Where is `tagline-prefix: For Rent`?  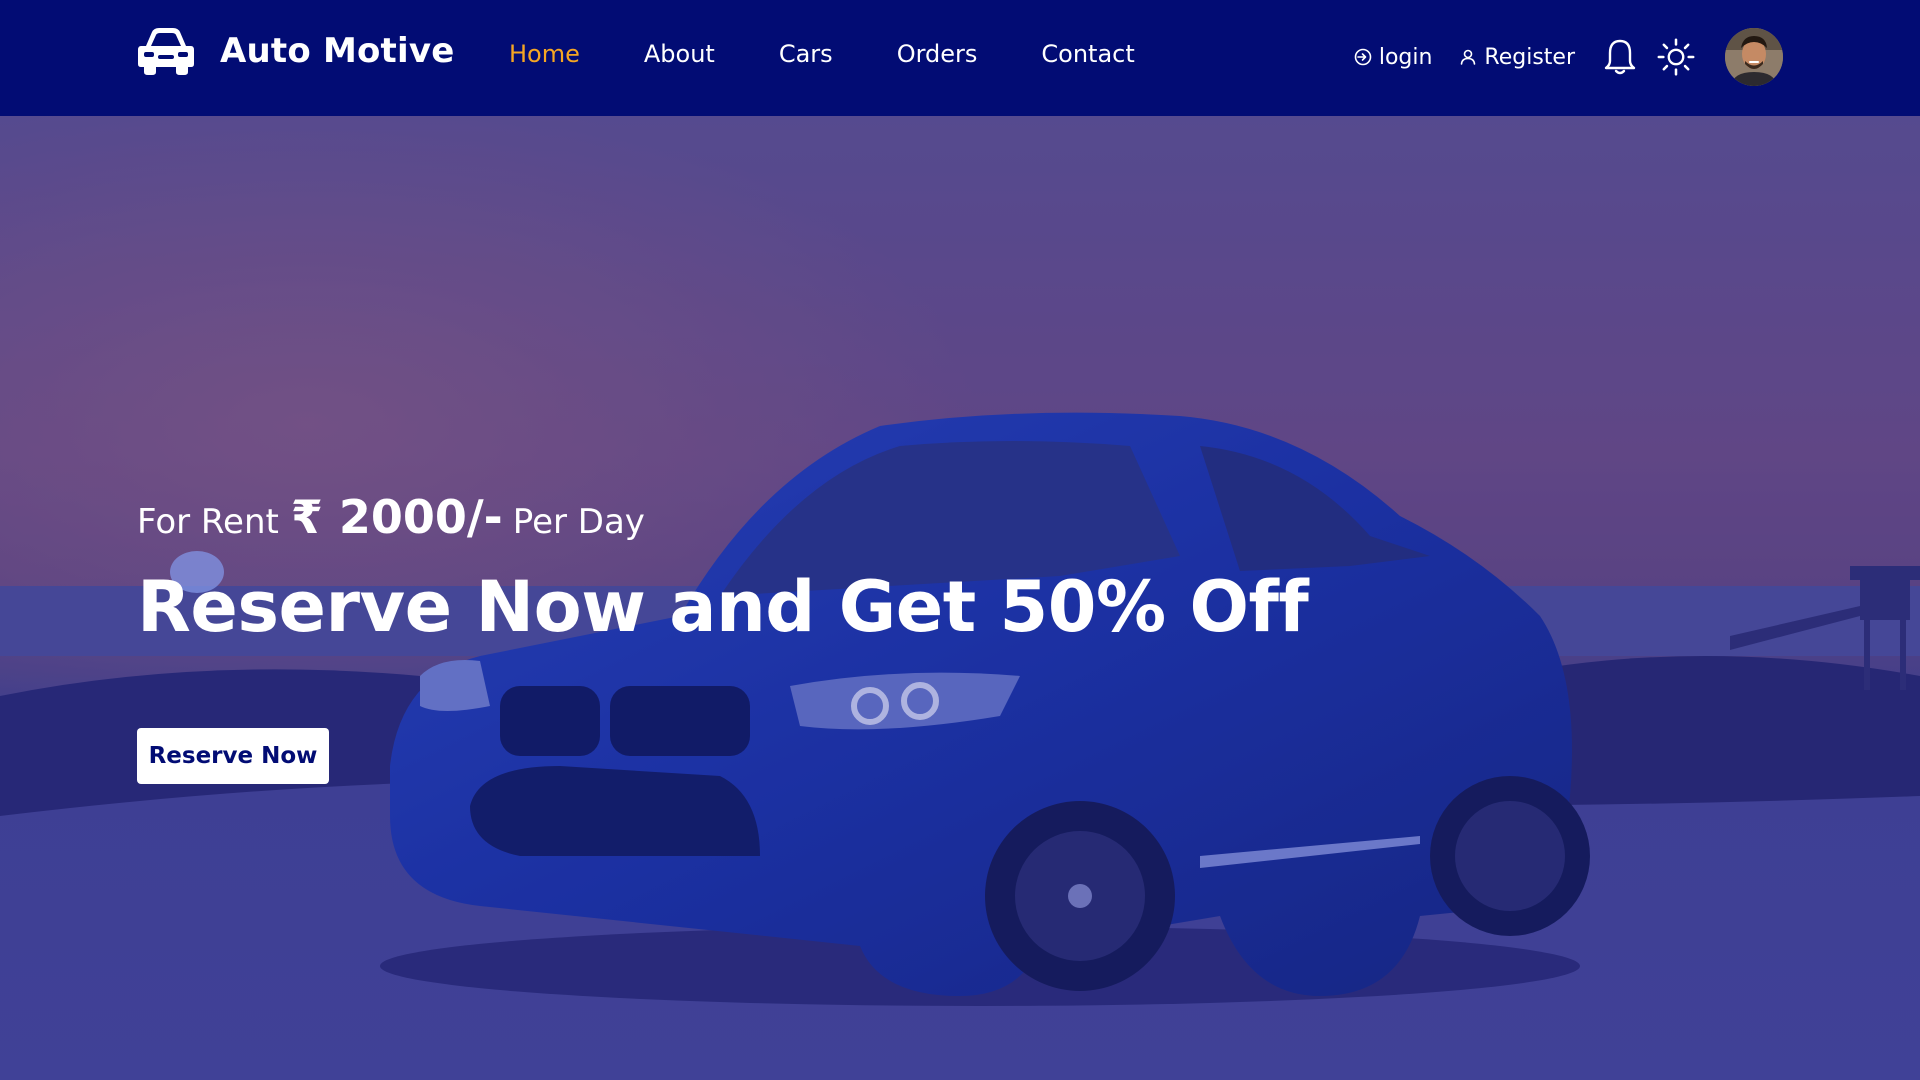 tagline-prefix: For Rent is located at coordinates (208, 522).